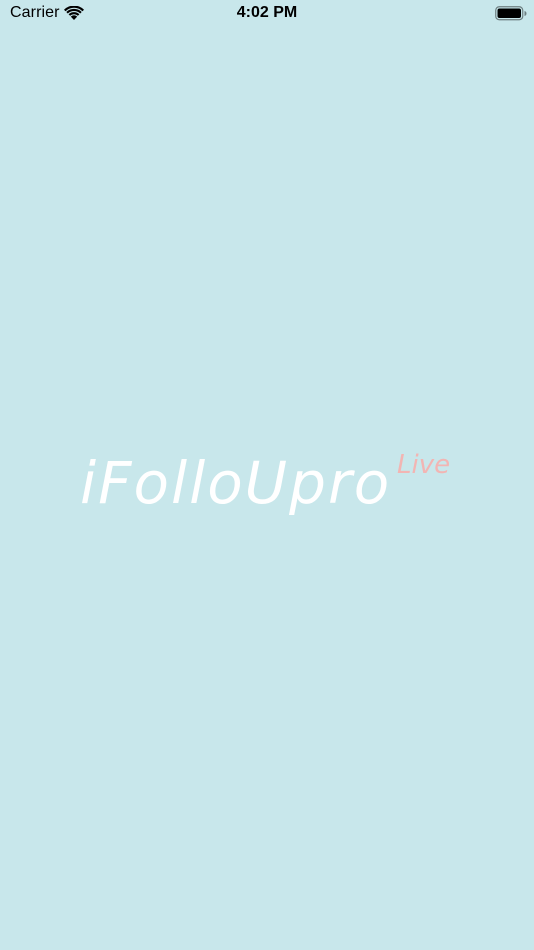 The image size is (534, 950). I want to click on status-bar: Carrier 4:02 PM, so click(267, 15).